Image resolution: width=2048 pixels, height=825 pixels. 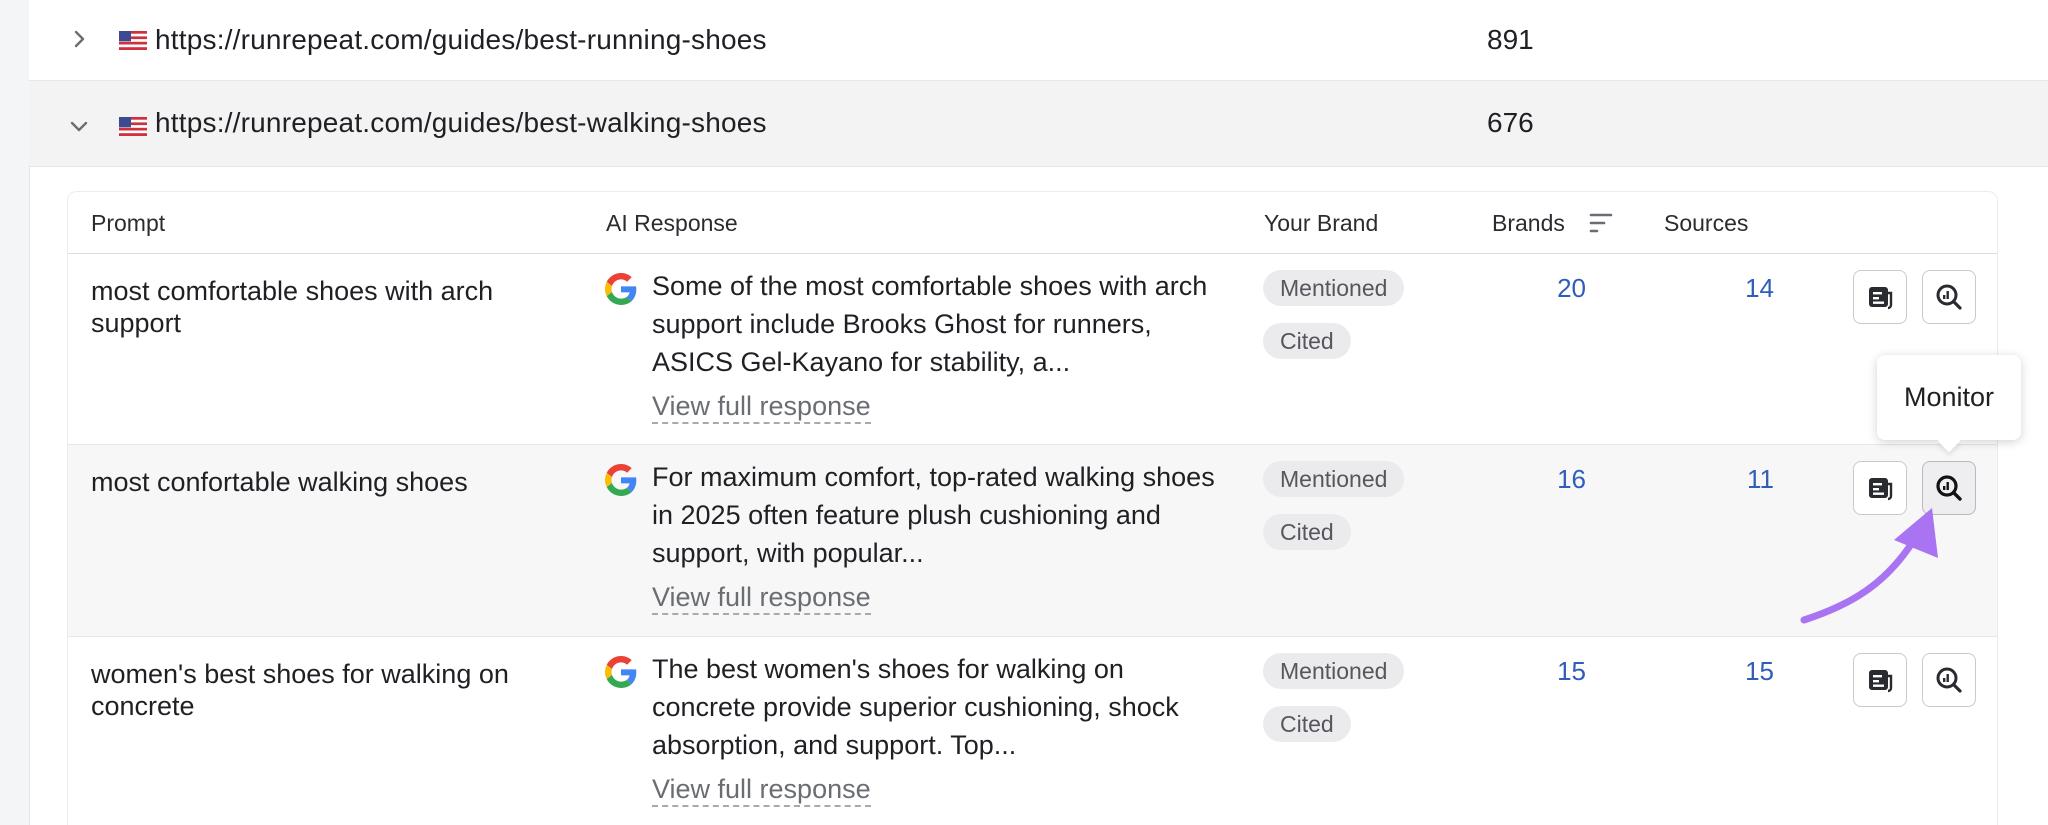 What do you see at coordinates (1528, 223) in the screenshot?
I see `header-brands: Brands` at bounding box center [1528, 223].